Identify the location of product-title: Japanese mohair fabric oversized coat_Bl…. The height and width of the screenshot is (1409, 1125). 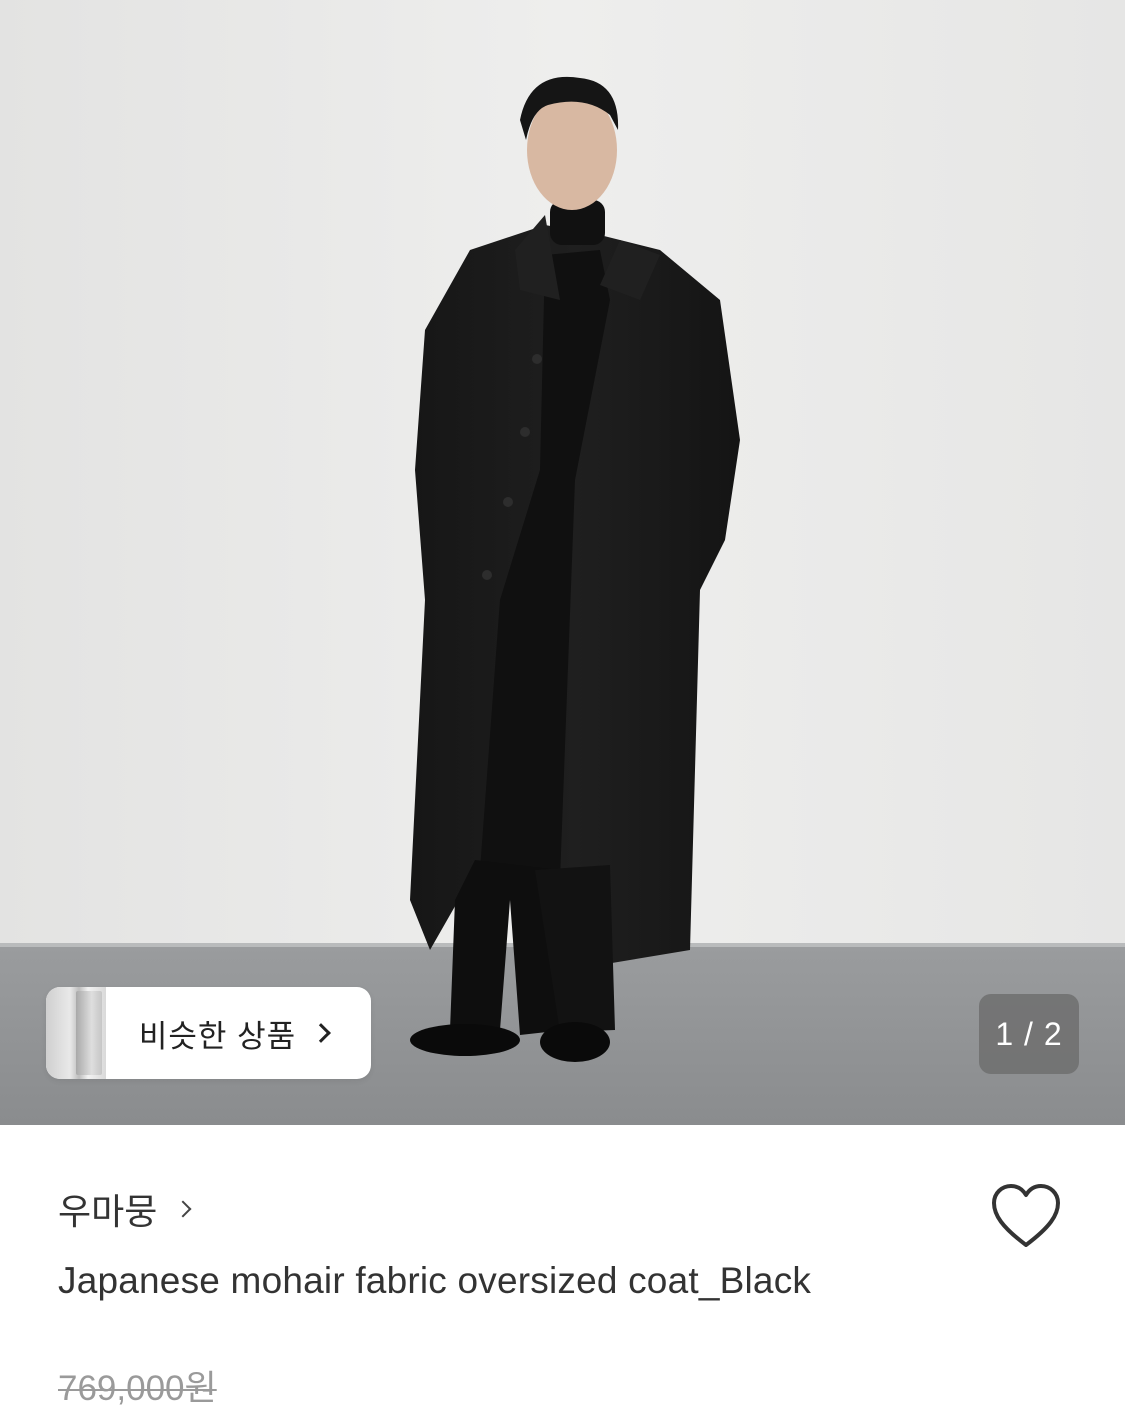
(435, 1280).